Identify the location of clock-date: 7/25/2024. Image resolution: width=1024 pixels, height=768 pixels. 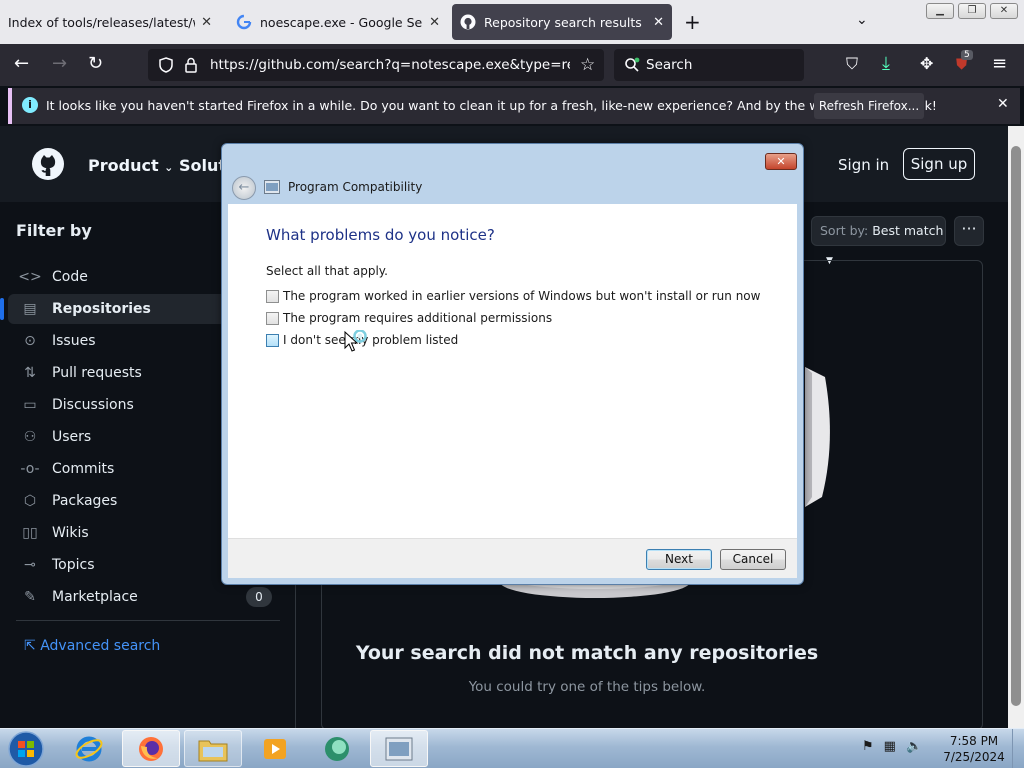
(974, 757).